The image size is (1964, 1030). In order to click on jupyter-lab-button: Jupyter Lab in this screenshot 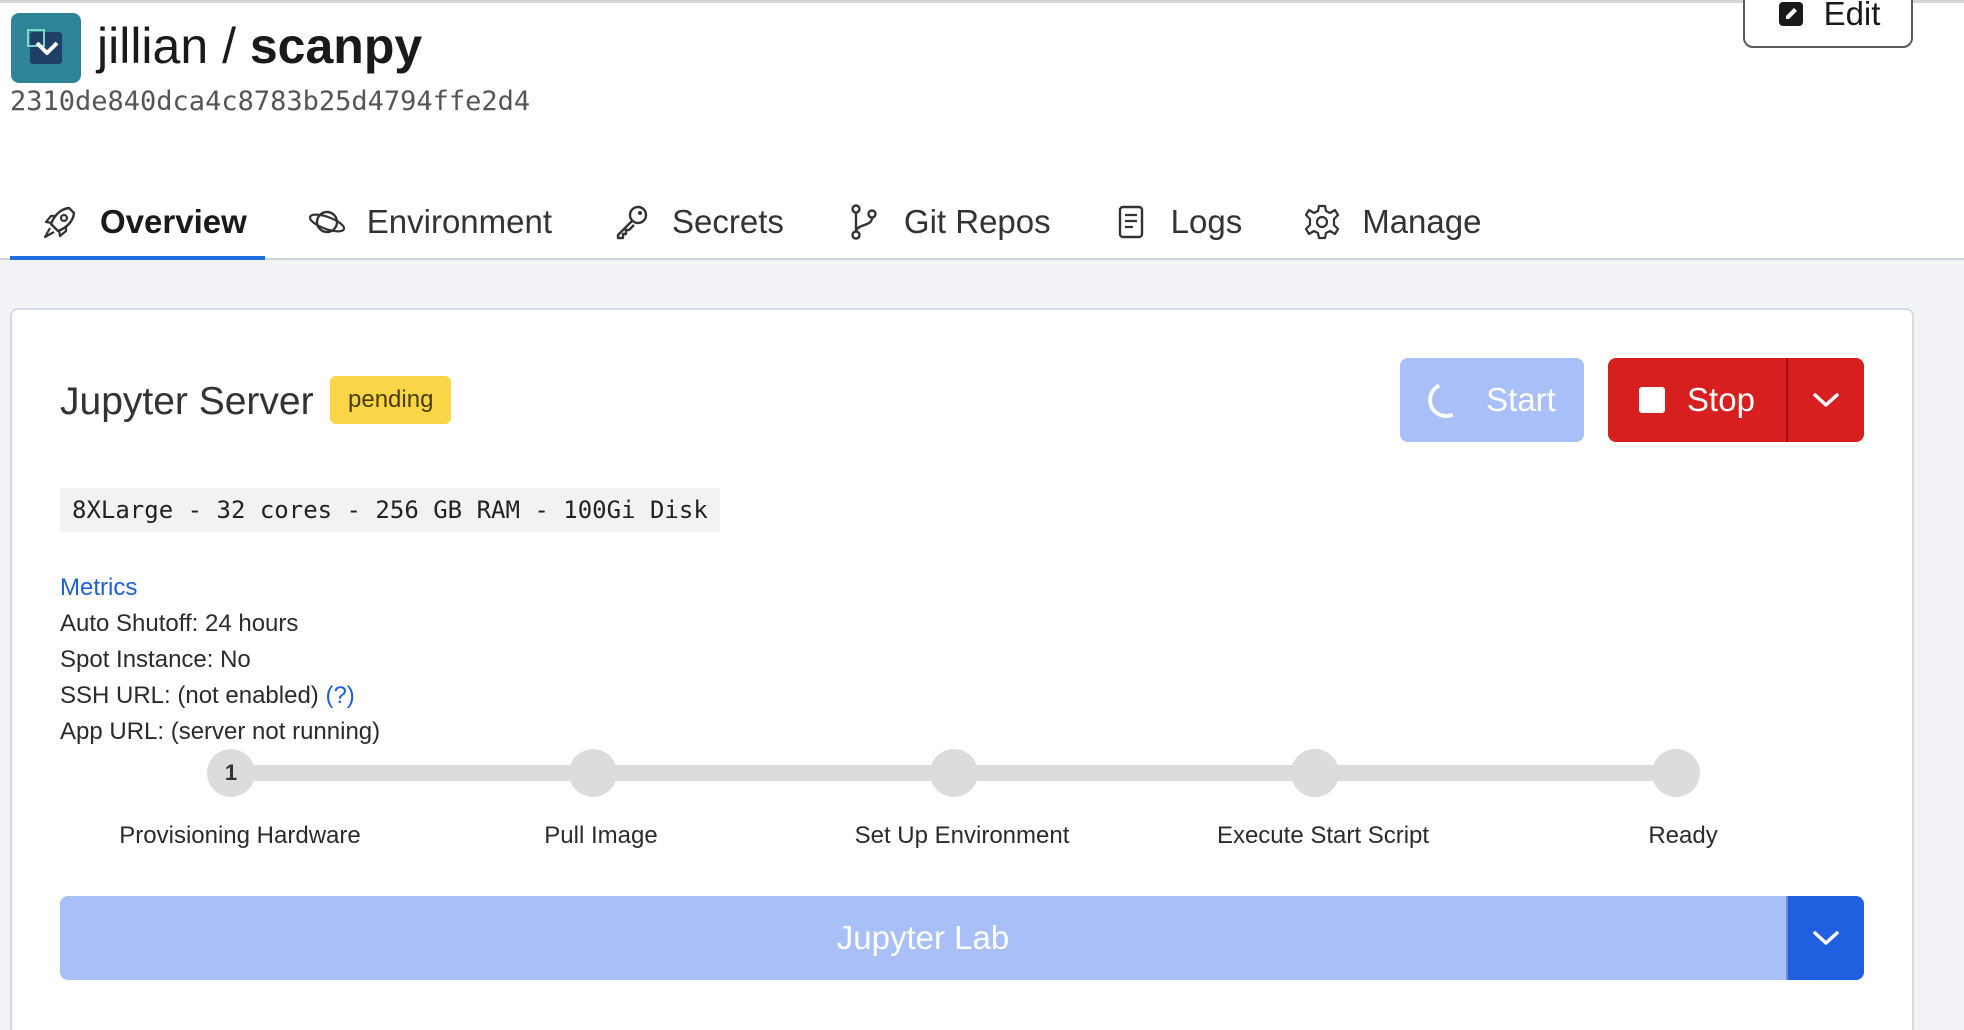, I will do `click(923, 938)`.